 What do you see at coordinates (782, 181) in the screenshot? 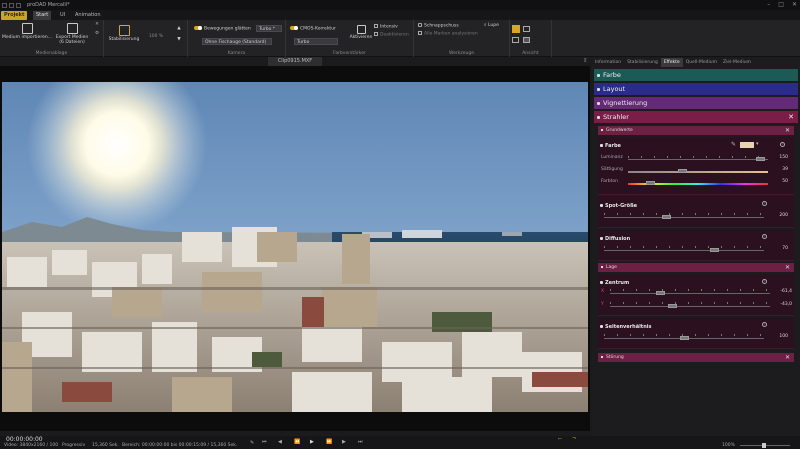
I see `farbton-value: 50` at bounding box center [782, 181].